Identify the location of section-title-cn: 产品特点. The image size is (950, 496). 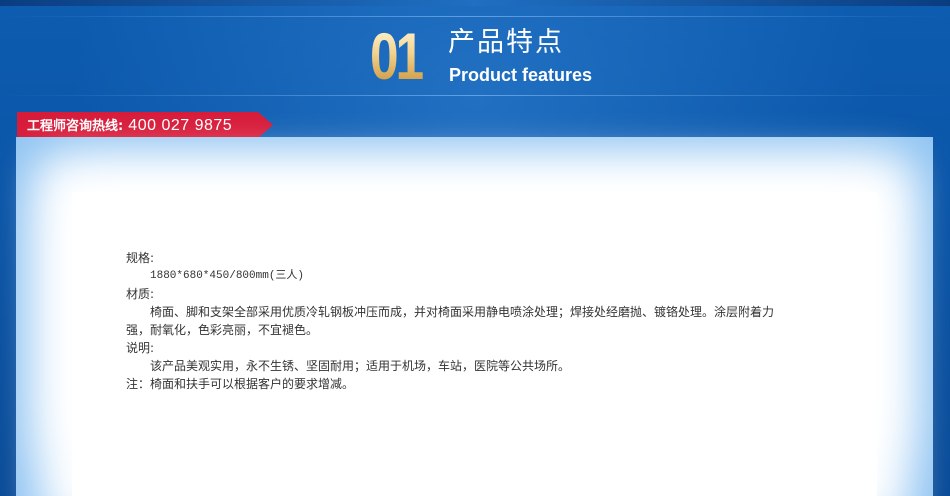
(506, 42).